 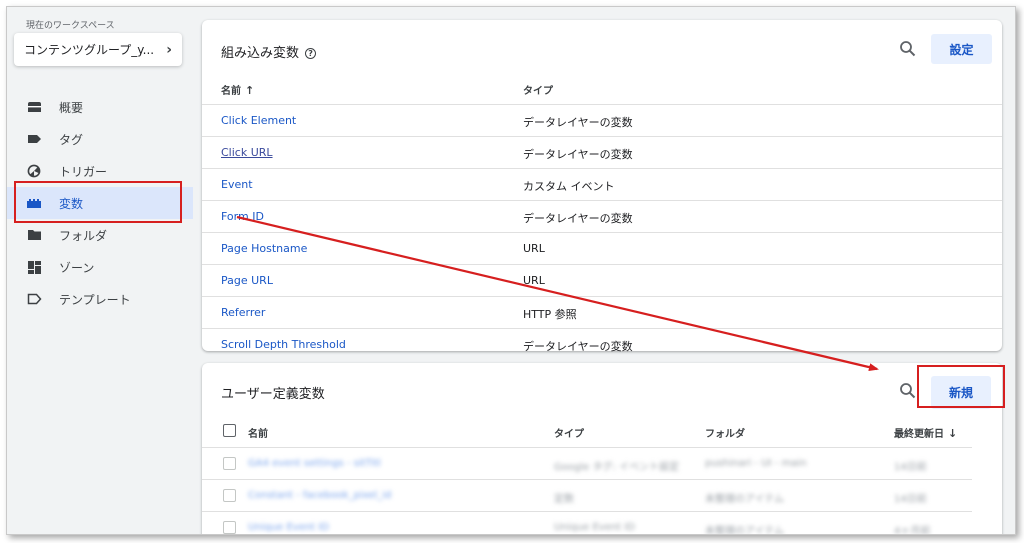 I want to click on configure-button: 設定, so click(x=961, y=49).